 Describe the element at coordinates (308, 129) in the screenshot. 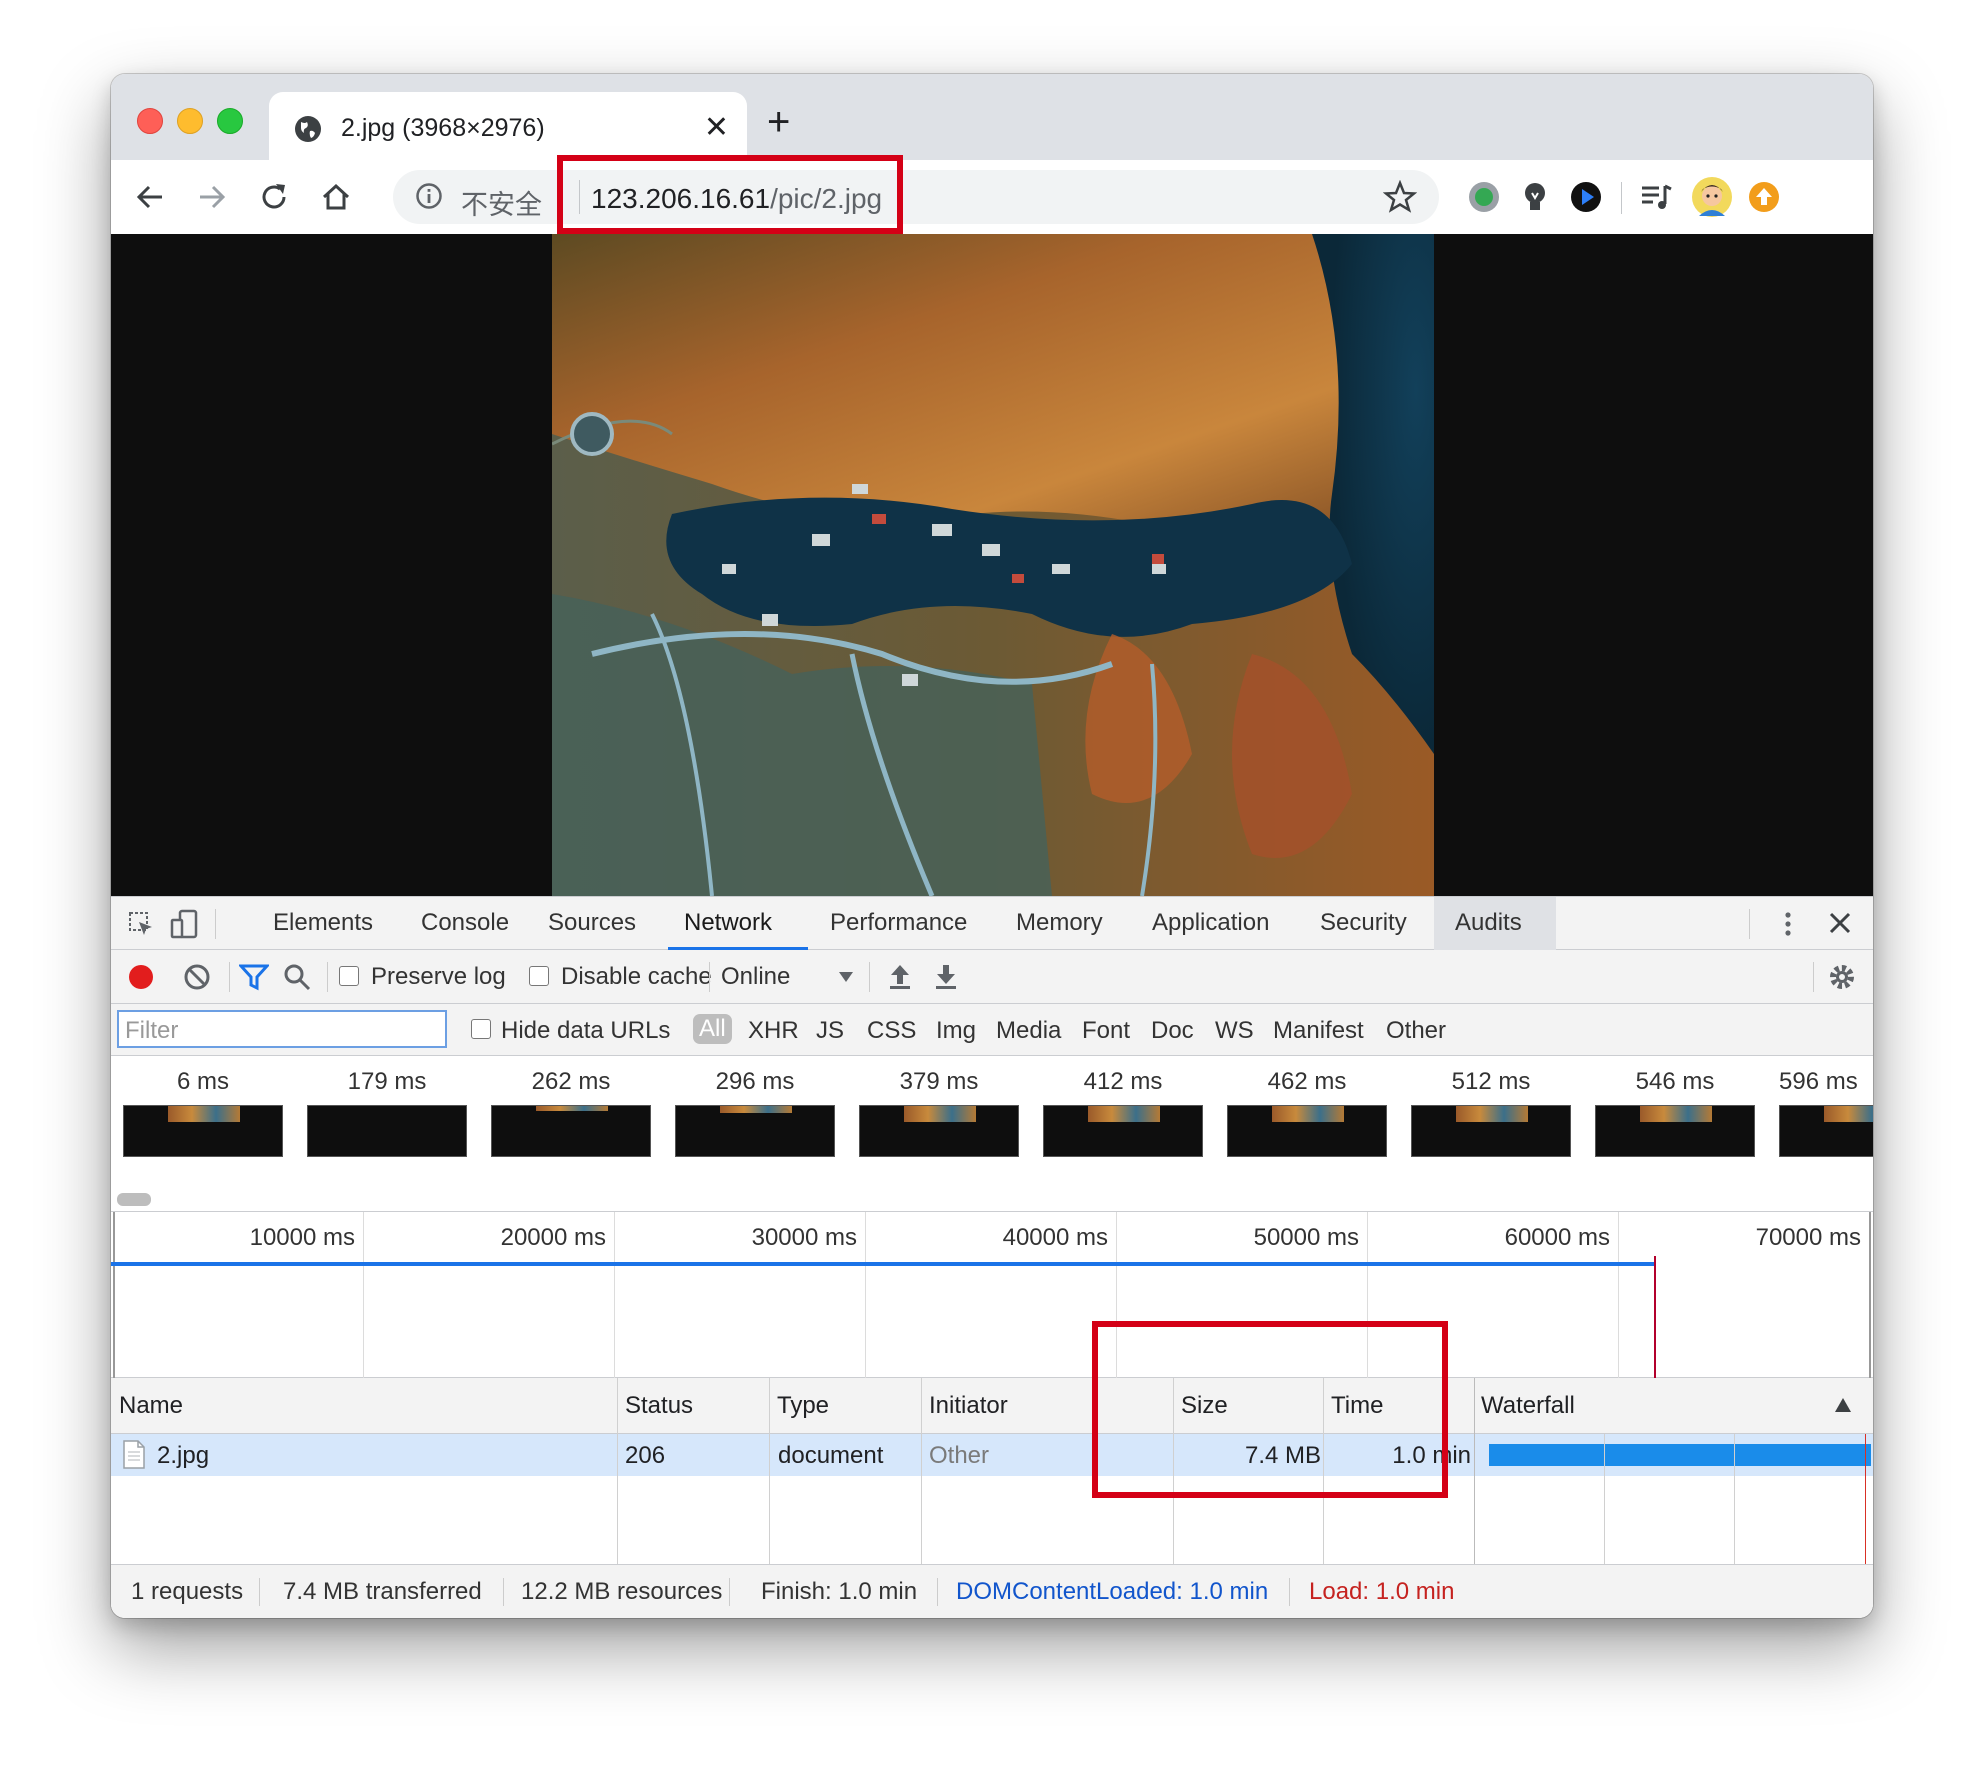

I see `globe-icon` at that location.